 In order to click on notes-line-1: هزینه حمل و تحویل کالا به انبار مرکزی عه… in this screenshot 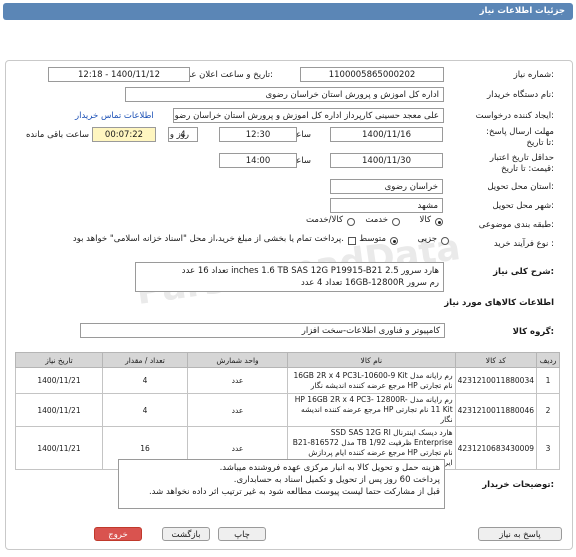, I will do `click(329, 468)`.